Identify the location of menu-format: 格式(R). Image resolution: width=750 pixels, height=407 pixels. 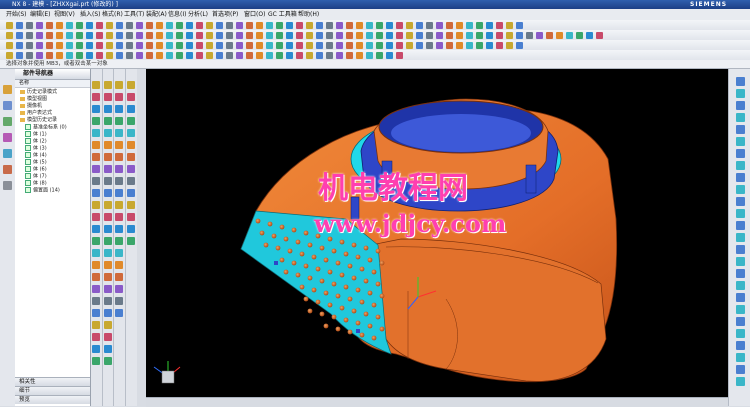
(112, 14).